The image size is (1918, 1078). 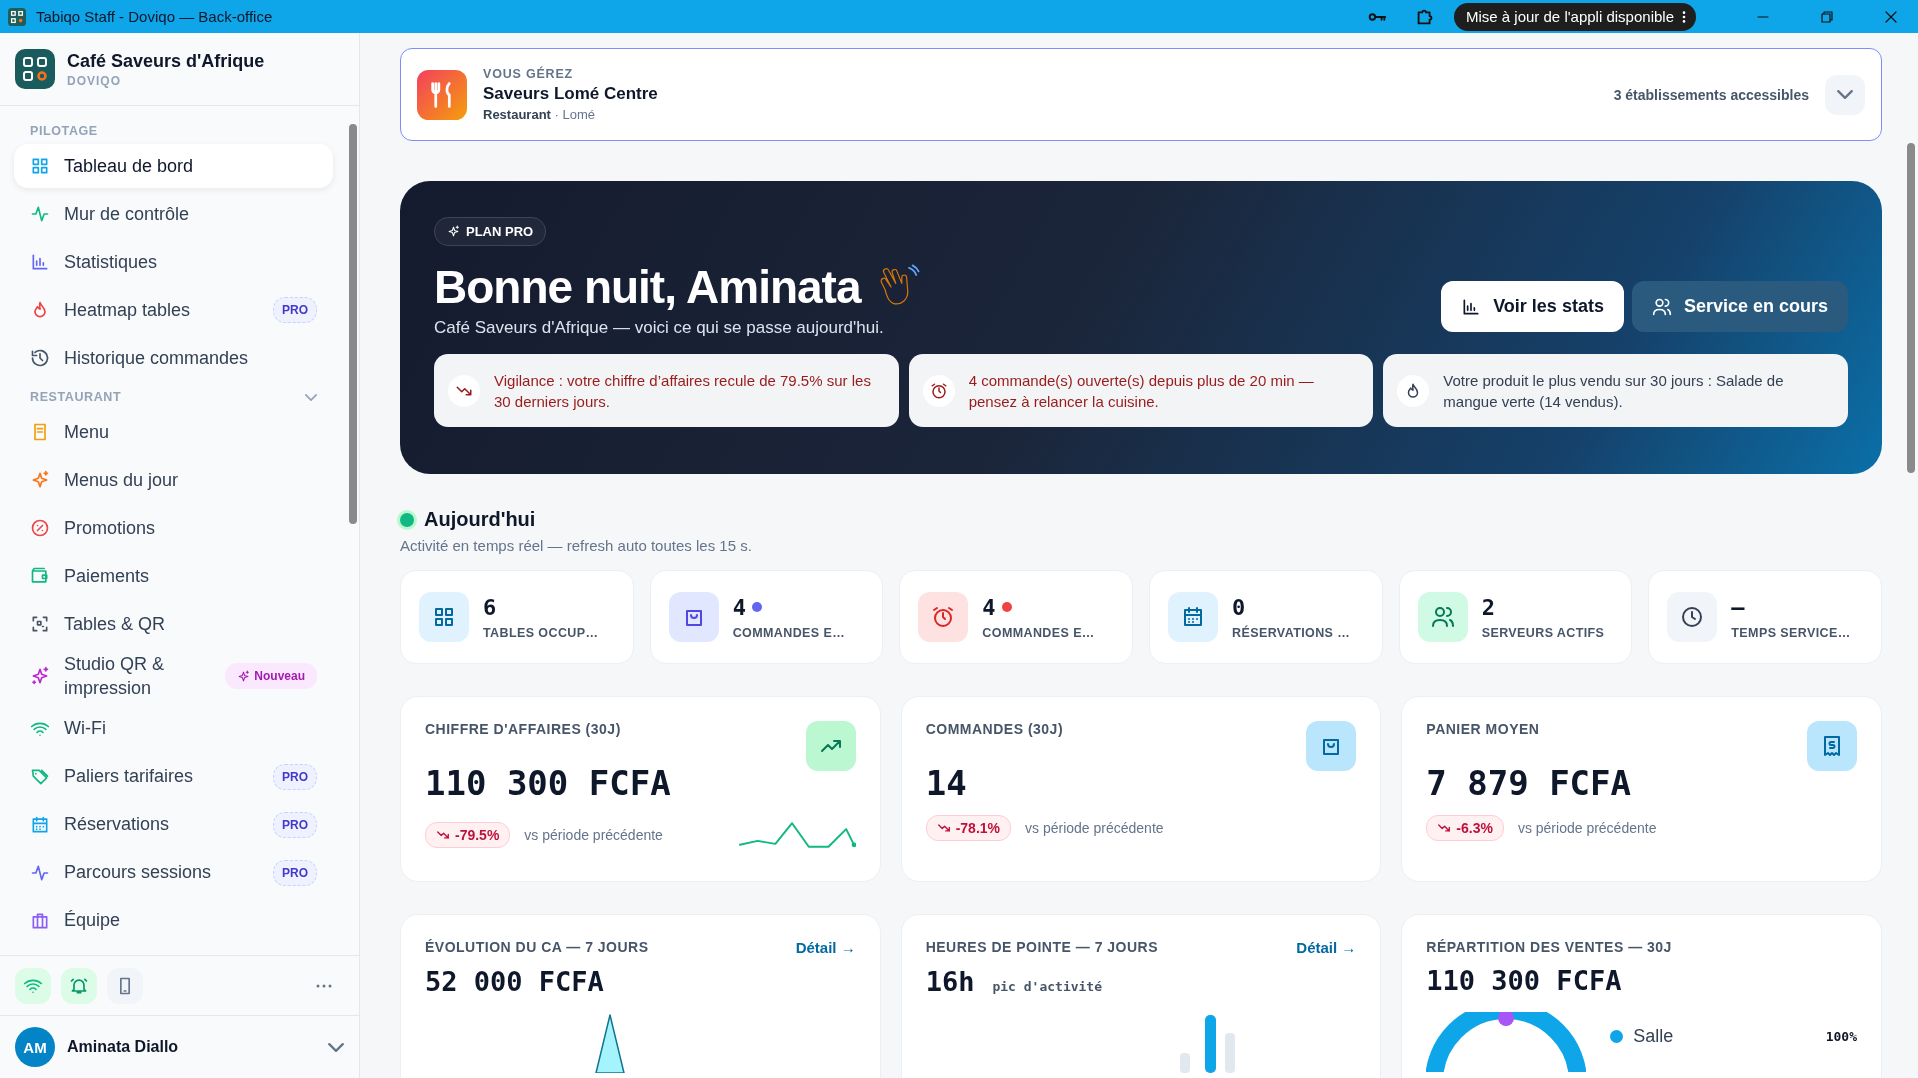 I want to click on sidebar-item: Promotions, so click(x=173, y=528).